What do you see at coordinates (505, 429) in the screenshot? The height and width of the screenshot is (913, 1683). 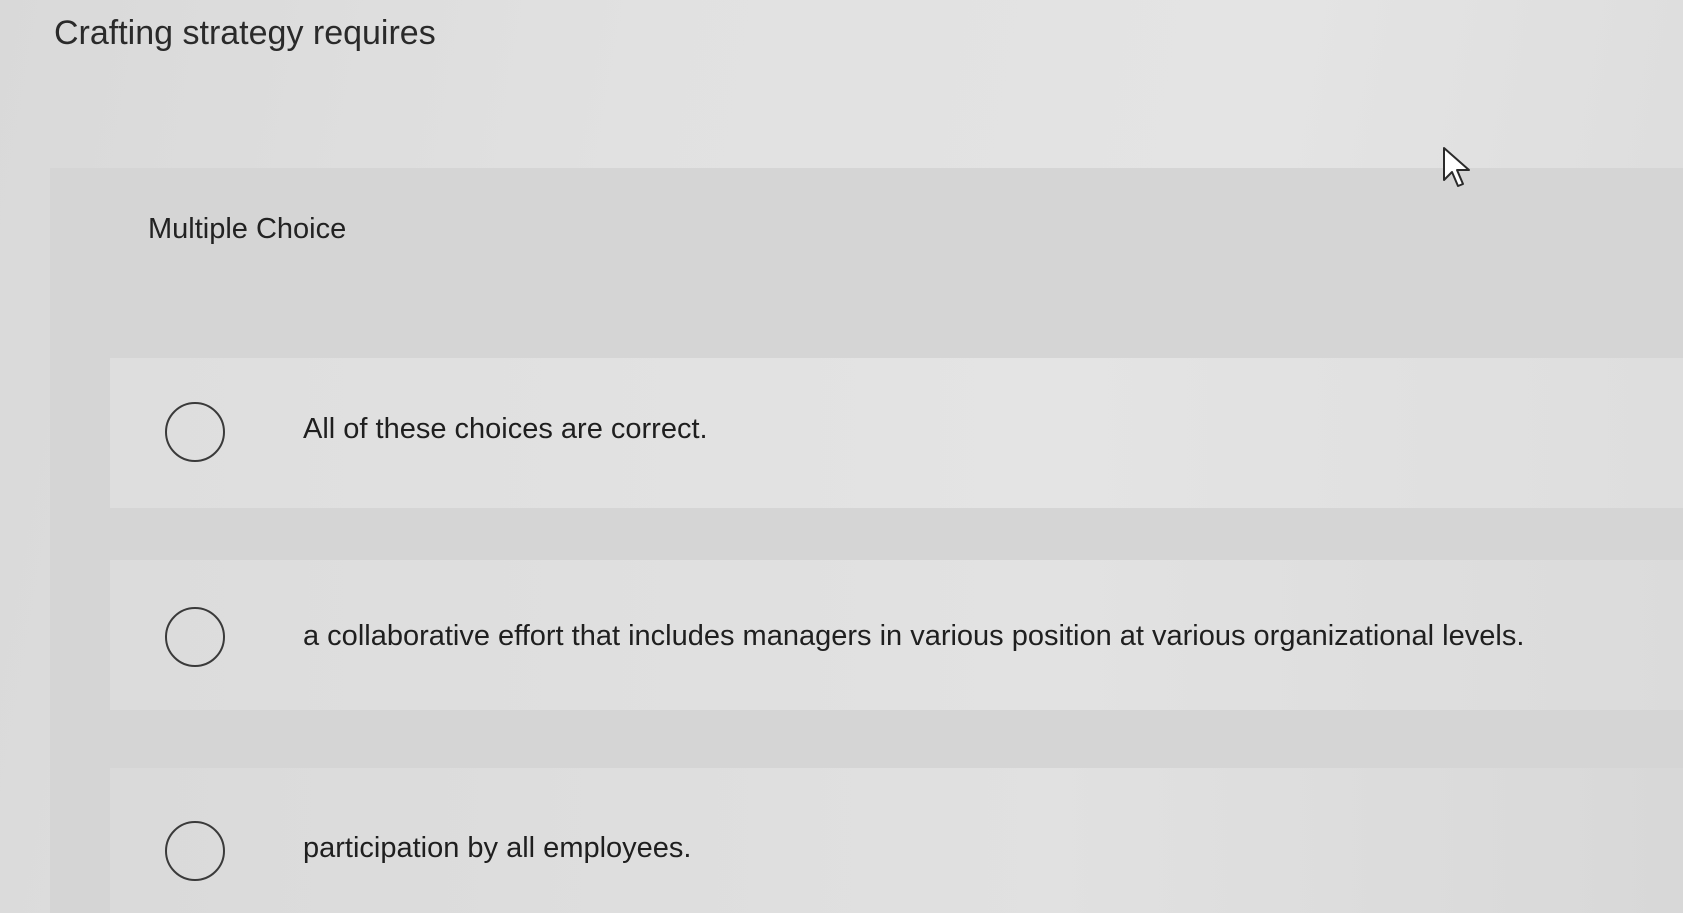 I see `choice-label-1: All of these choices are correct.` at bounding box center [505, 429].